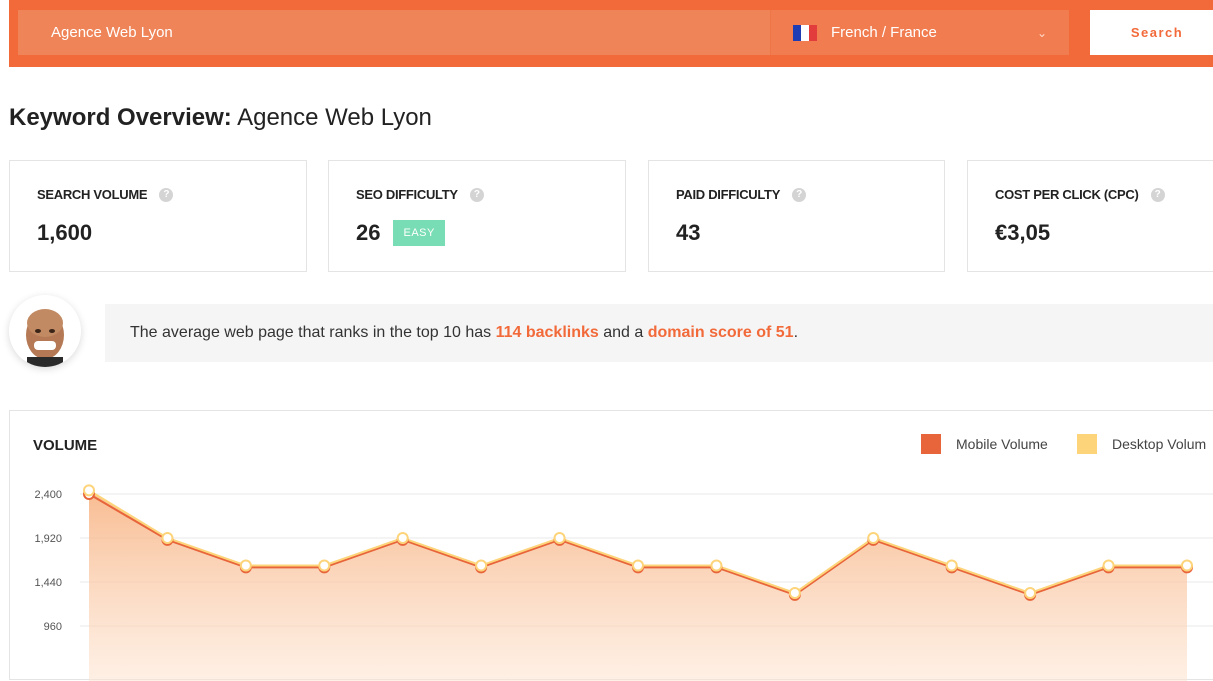 This screenshot has width=1213, height=681. Describe the element at coordinates (477, 216) in the screenshot. I see `metric-card-seo-difficulty: SEO DIFFICULTY ? 26 EASY` at that location.